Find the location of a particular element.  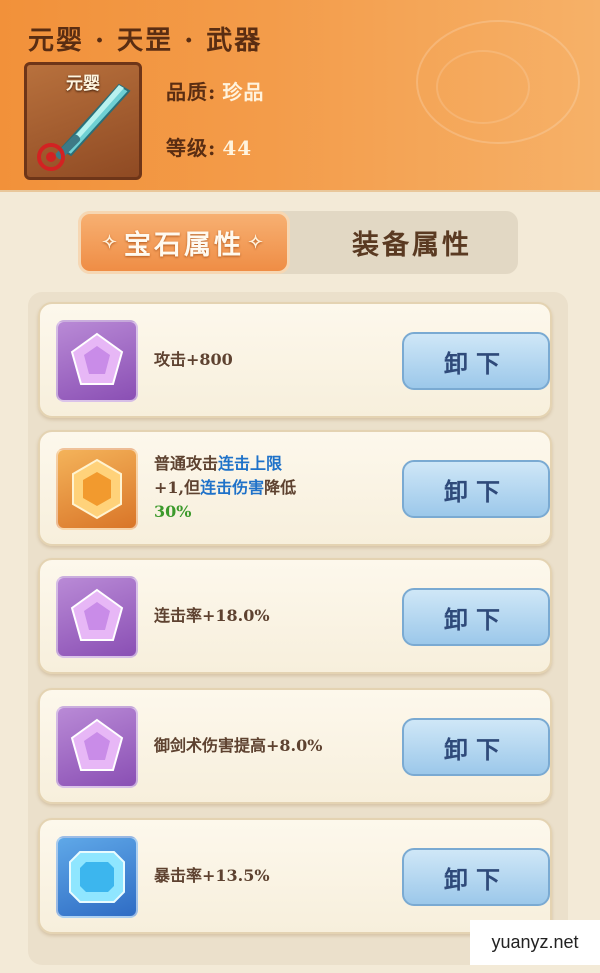

tier-label: 元婴 is located at coordinates (83, 84).